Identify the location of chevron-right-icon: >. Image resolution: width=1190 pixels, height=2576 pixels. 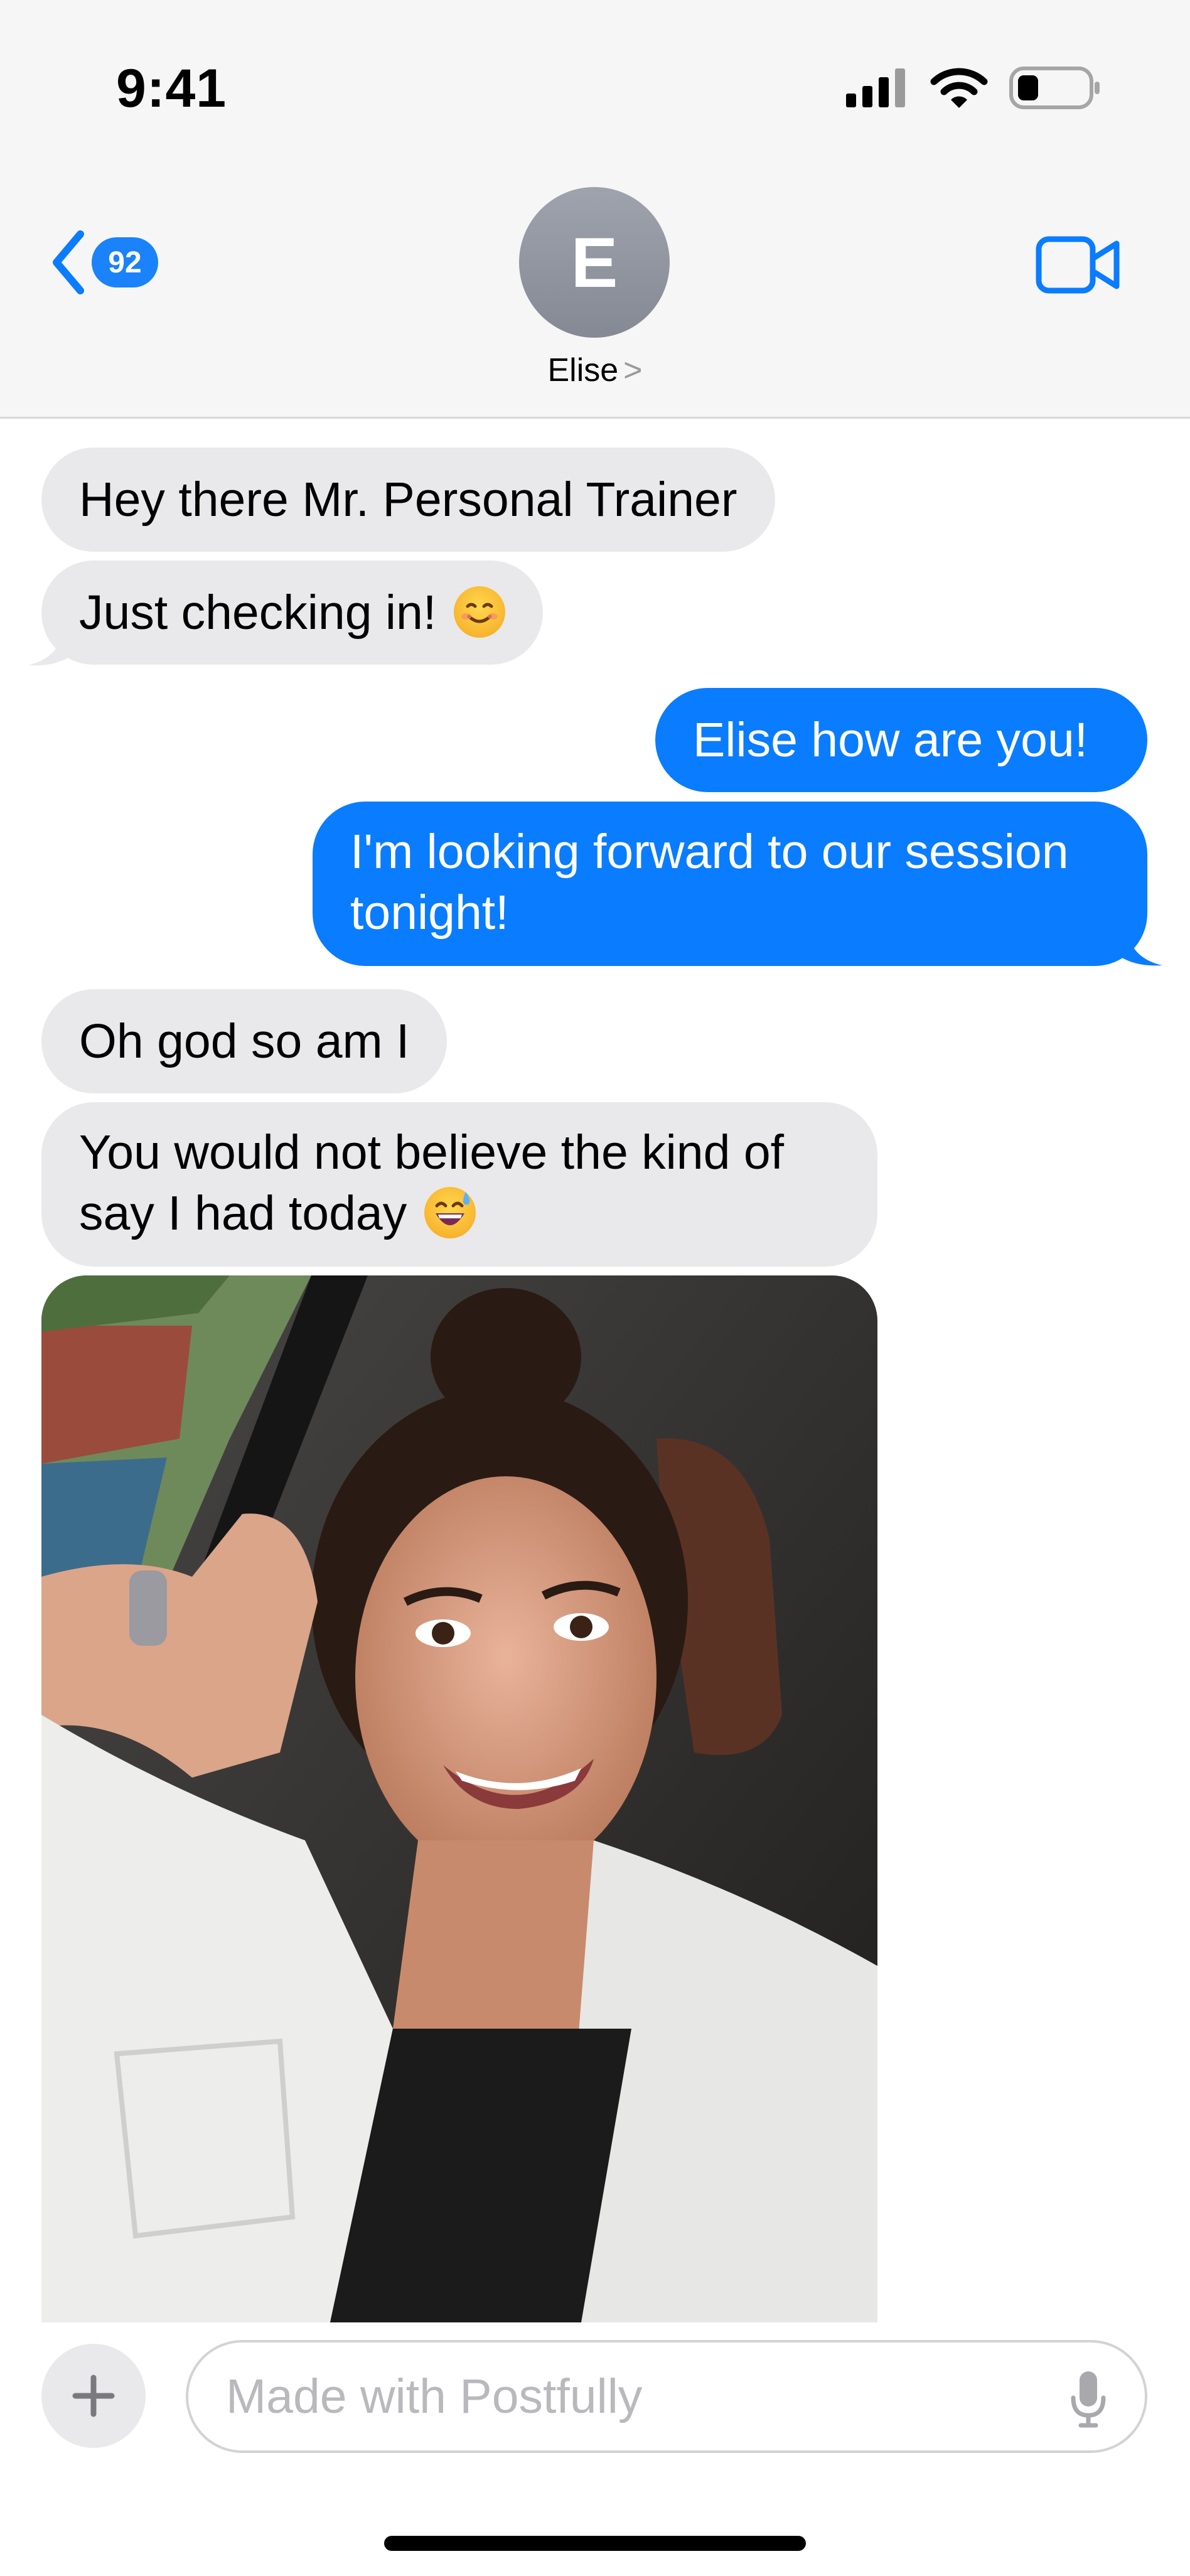
(633, 370).